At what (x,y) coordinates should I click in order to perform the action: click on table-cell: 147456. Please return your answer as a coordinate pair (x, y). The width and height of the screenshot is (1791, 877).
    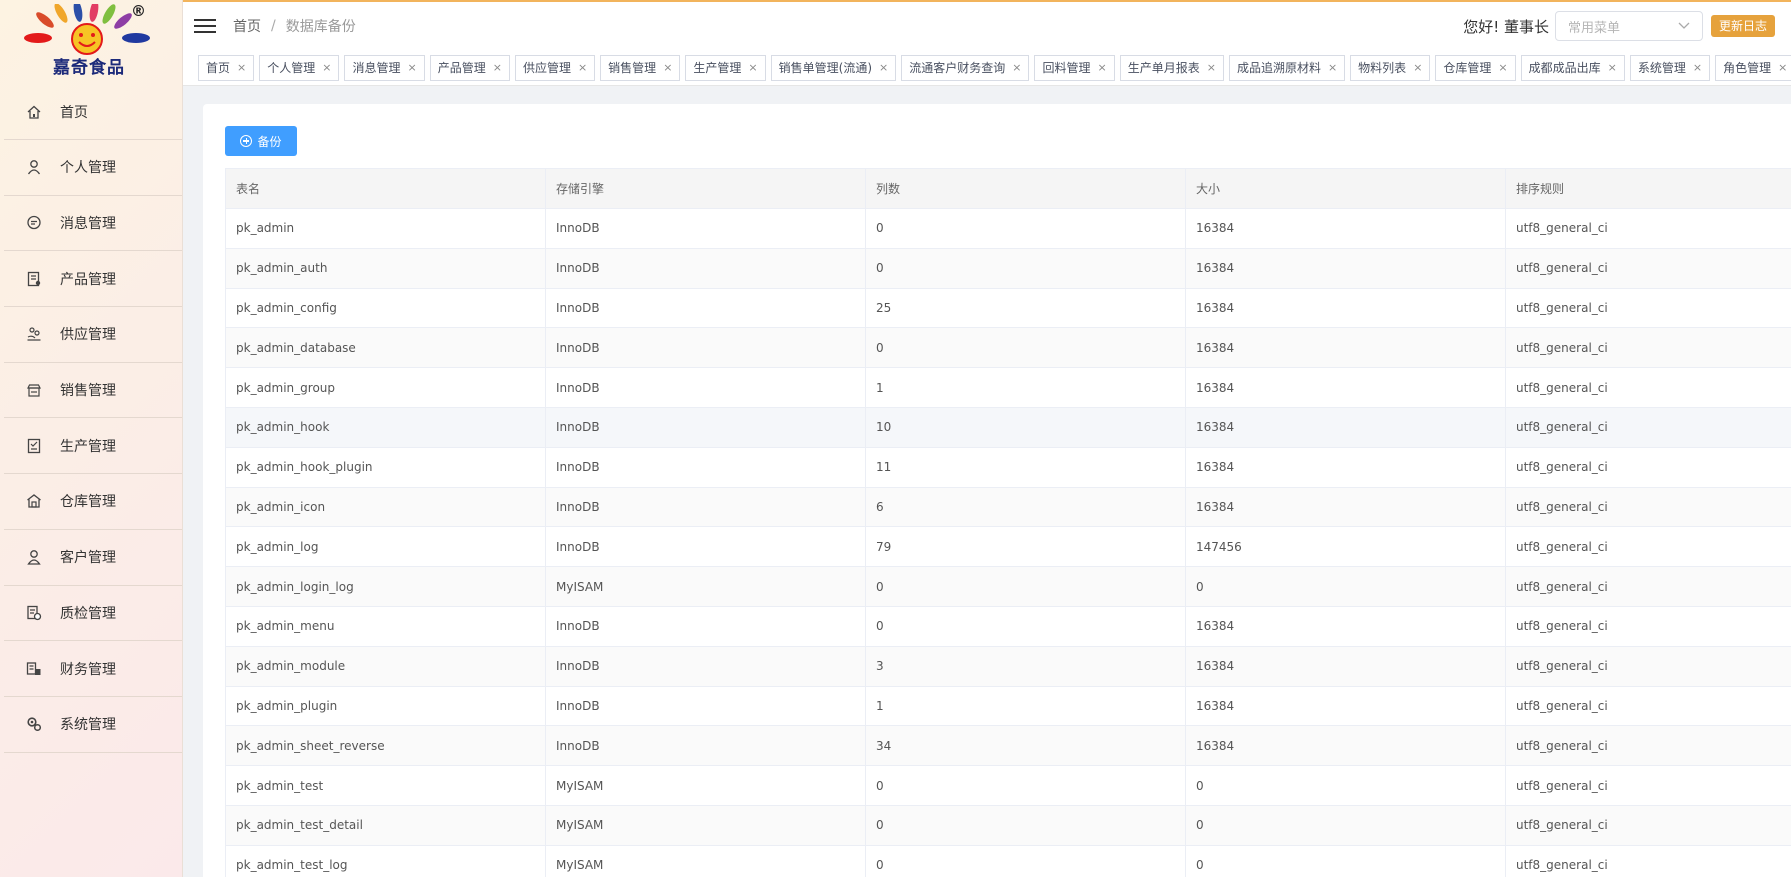
    Looking at the image, I should click on (1345, 547).